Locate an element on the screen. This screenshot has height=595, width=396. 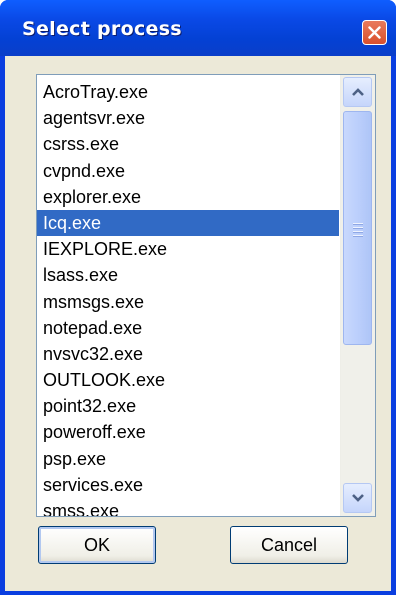
close-x-icon is located at coordinates (374, 32).